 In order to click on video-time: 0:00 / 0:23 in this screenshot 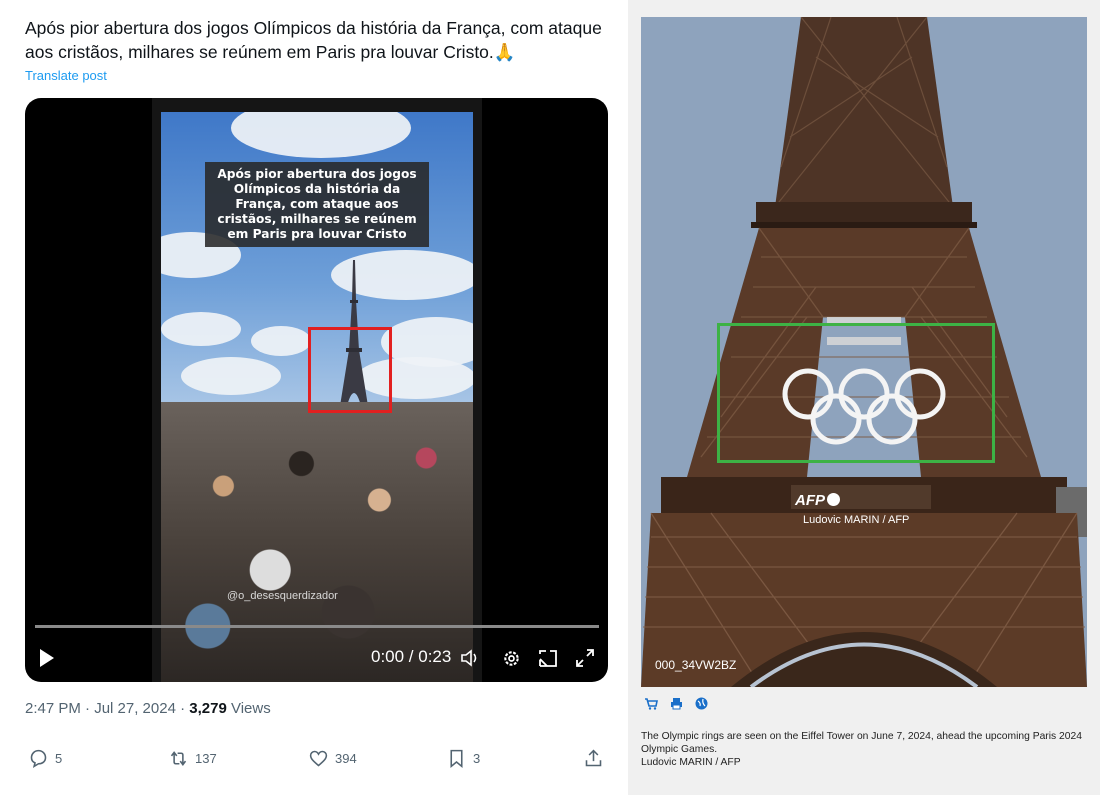, I will do `click(411, 656)`.